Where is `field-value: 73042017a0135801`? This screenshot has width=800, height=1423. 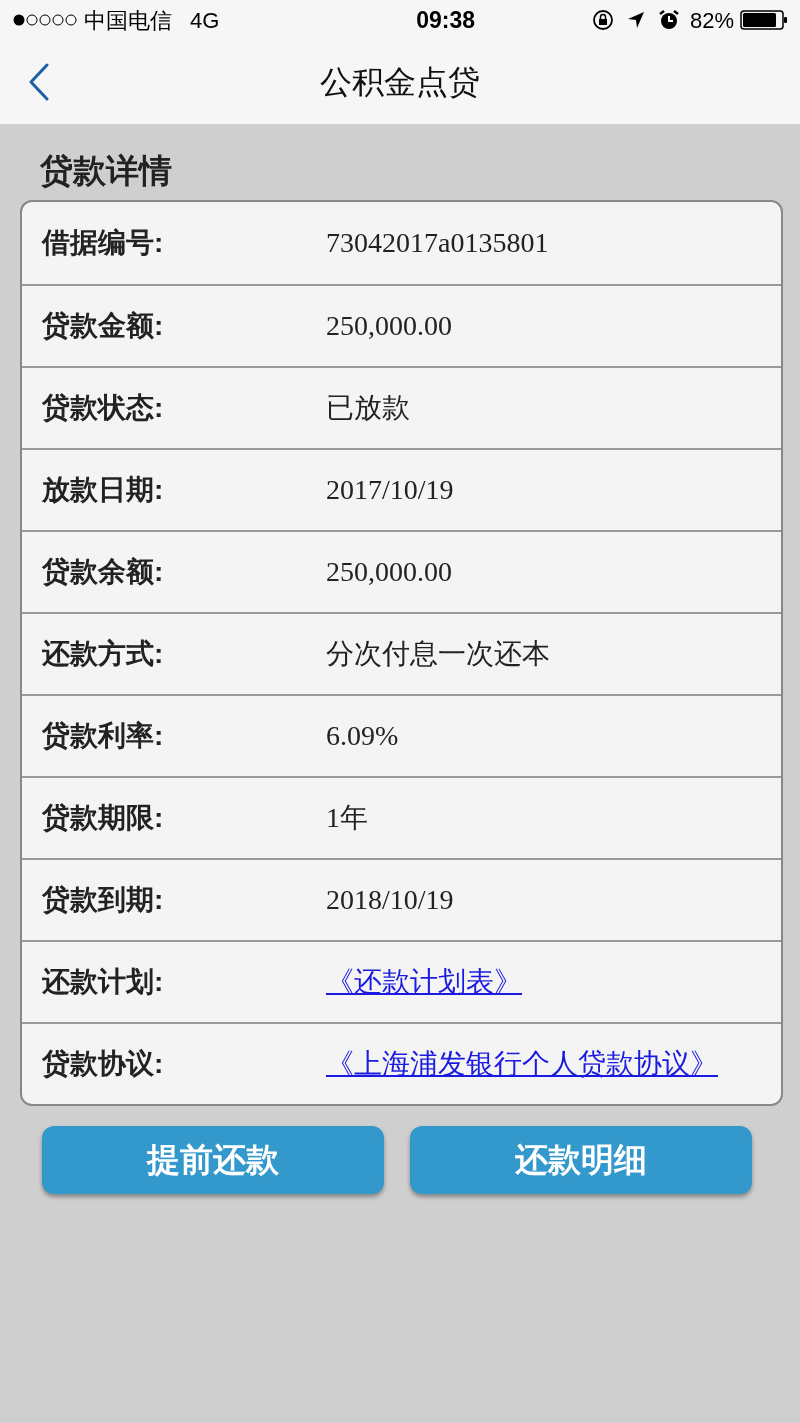
field-value: 73042017a0135801 is located at coordinates (437, 243).